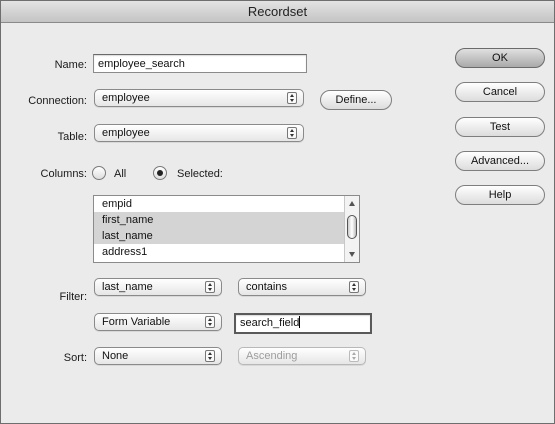 The width and height of the screenshot is (555, 424). Describe the element at coordinates (200, 174) in the screenshot. I see `columns-selected-label: Selected:` at that location.